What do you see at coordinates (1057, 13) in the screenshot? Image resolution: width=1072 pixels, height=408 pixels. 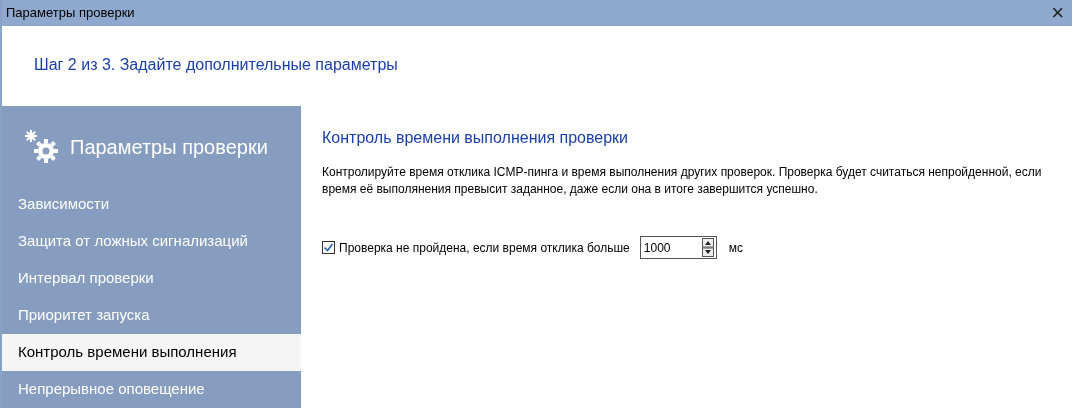 I see `close-button: ×` at bounding box center [1057, 13].